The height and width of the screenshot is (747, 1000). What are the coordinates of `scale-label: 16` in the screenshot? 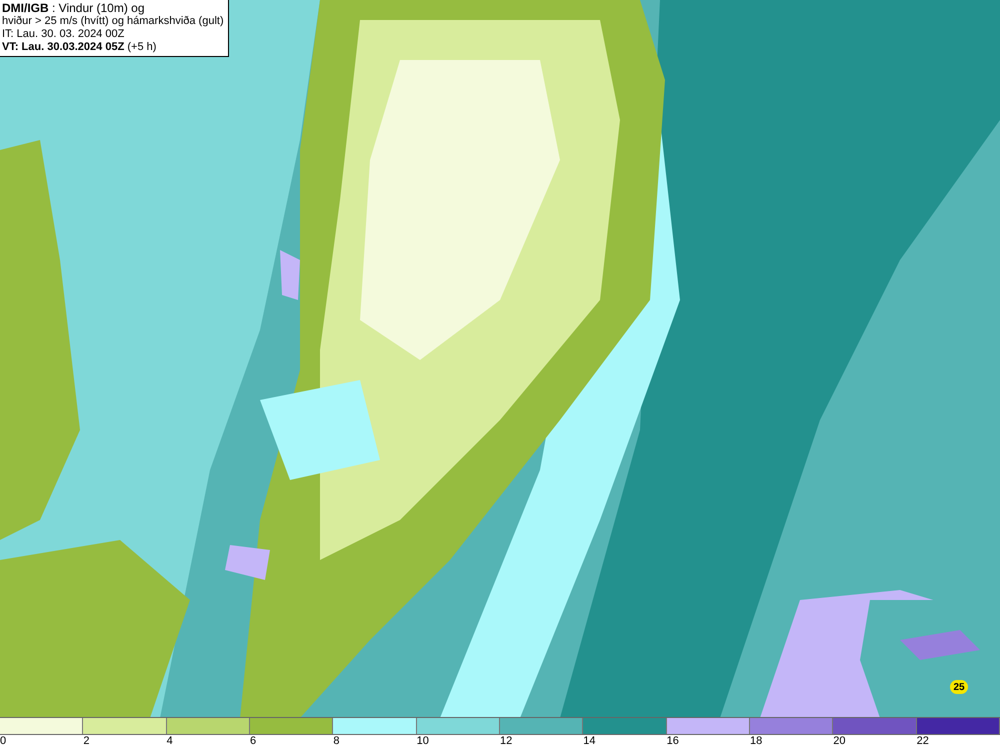 It's located at (673, 741).